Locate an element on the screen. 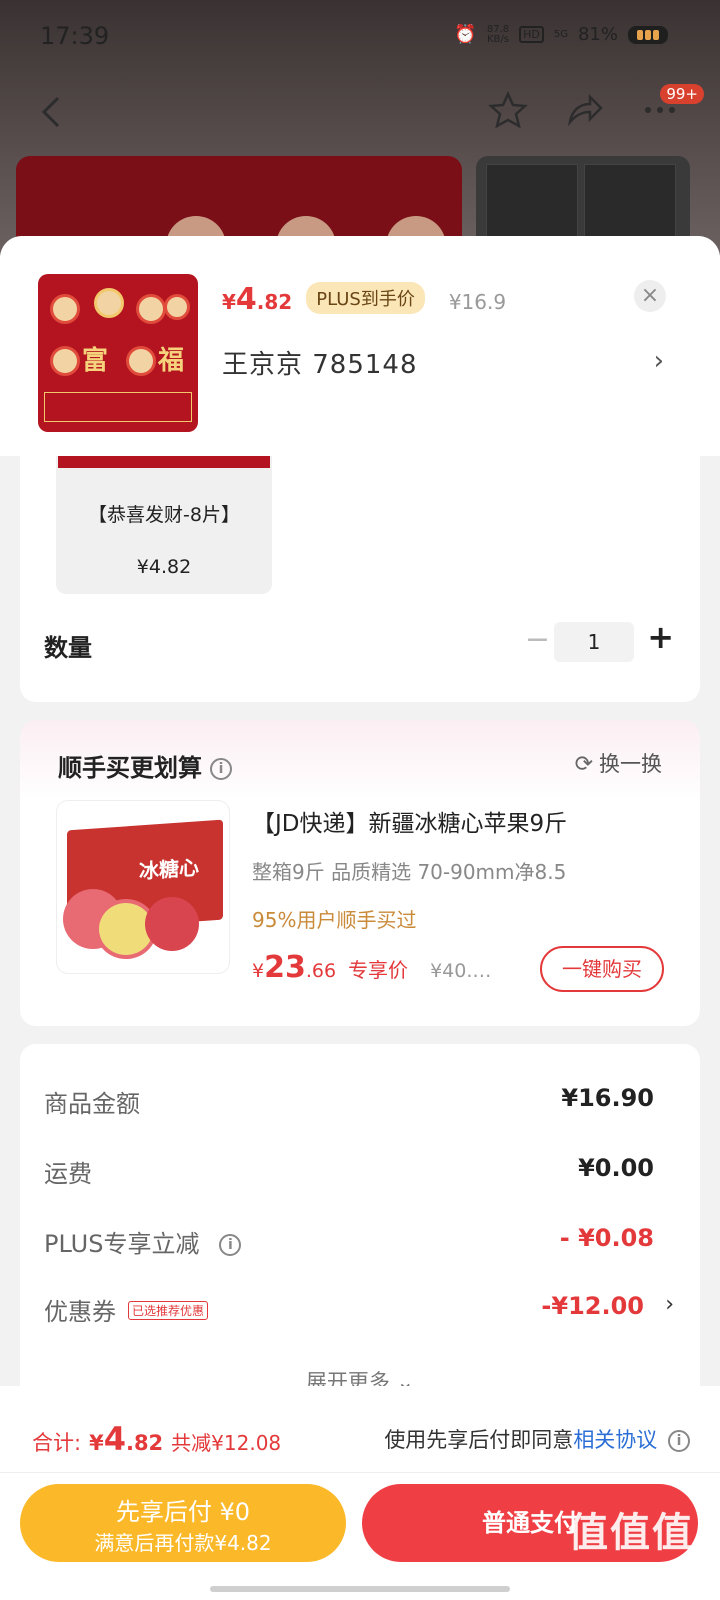 This screenshot has height=1600, width=720. quantity-decrease-button: − is located at coordinates (537, 639).